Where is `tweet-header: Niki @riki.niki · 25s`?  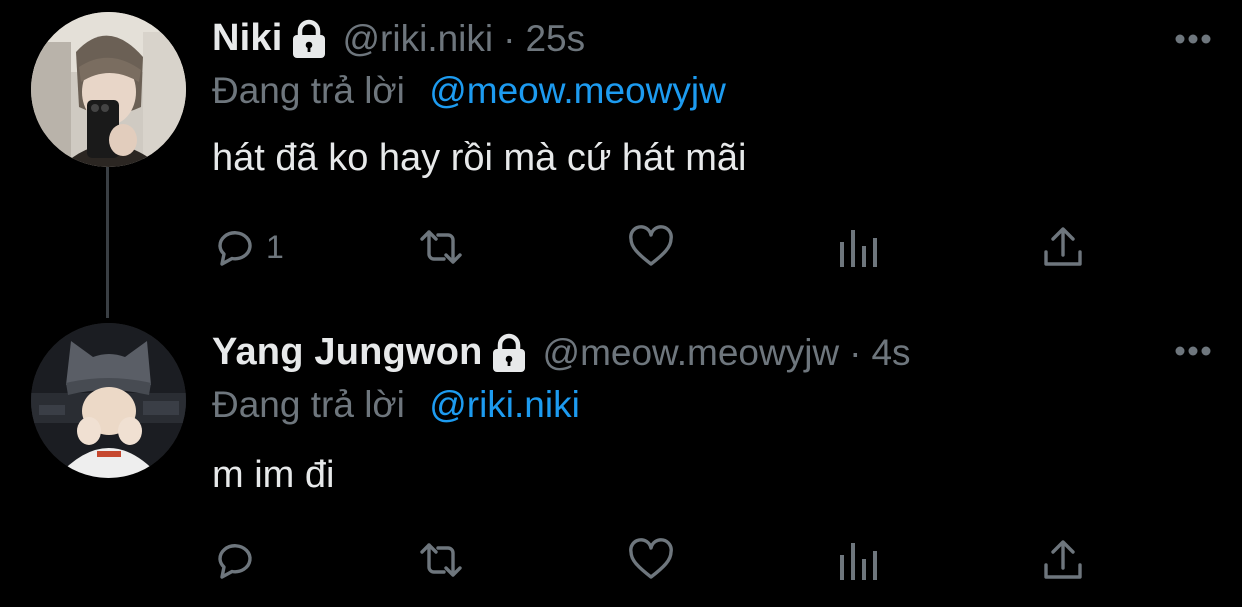
tweet-header: Niki @riki.niki · 25s is located at coordinates (398, 38).